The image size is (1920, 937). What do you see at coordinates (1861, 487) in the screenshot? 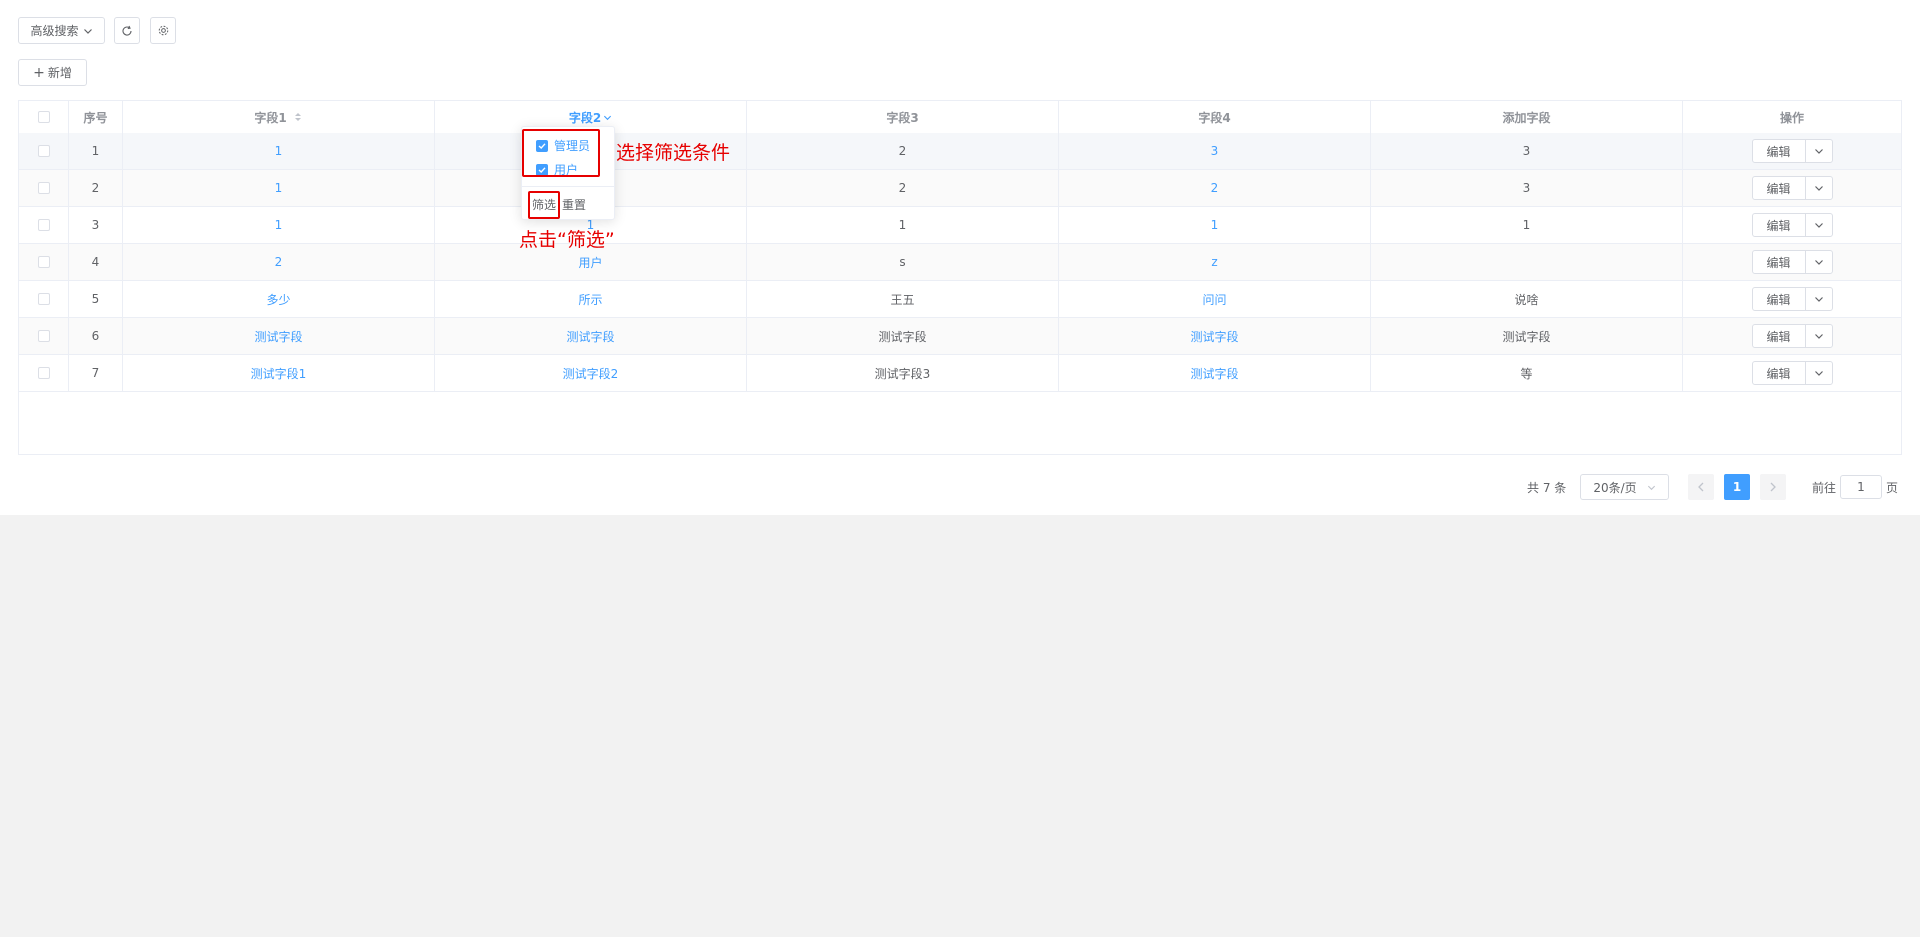
I see `goto-page-input` at bounding box center [1861, 487].